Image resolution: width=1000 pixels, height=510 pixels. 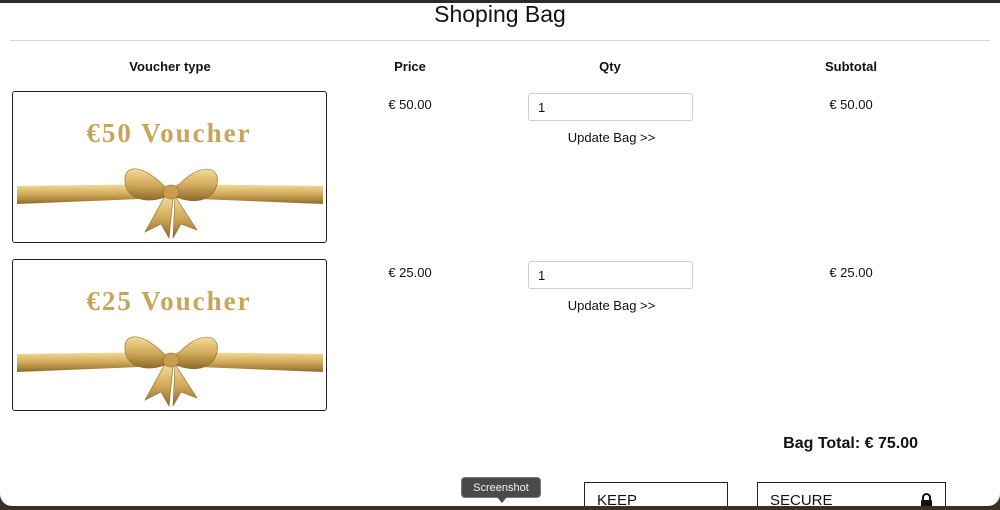 What do you see at coordinates (851, 494) in the screenshot?
I see `secure-checkout-button: SECURE CHECKOUT` at bounding box center [851, 494].